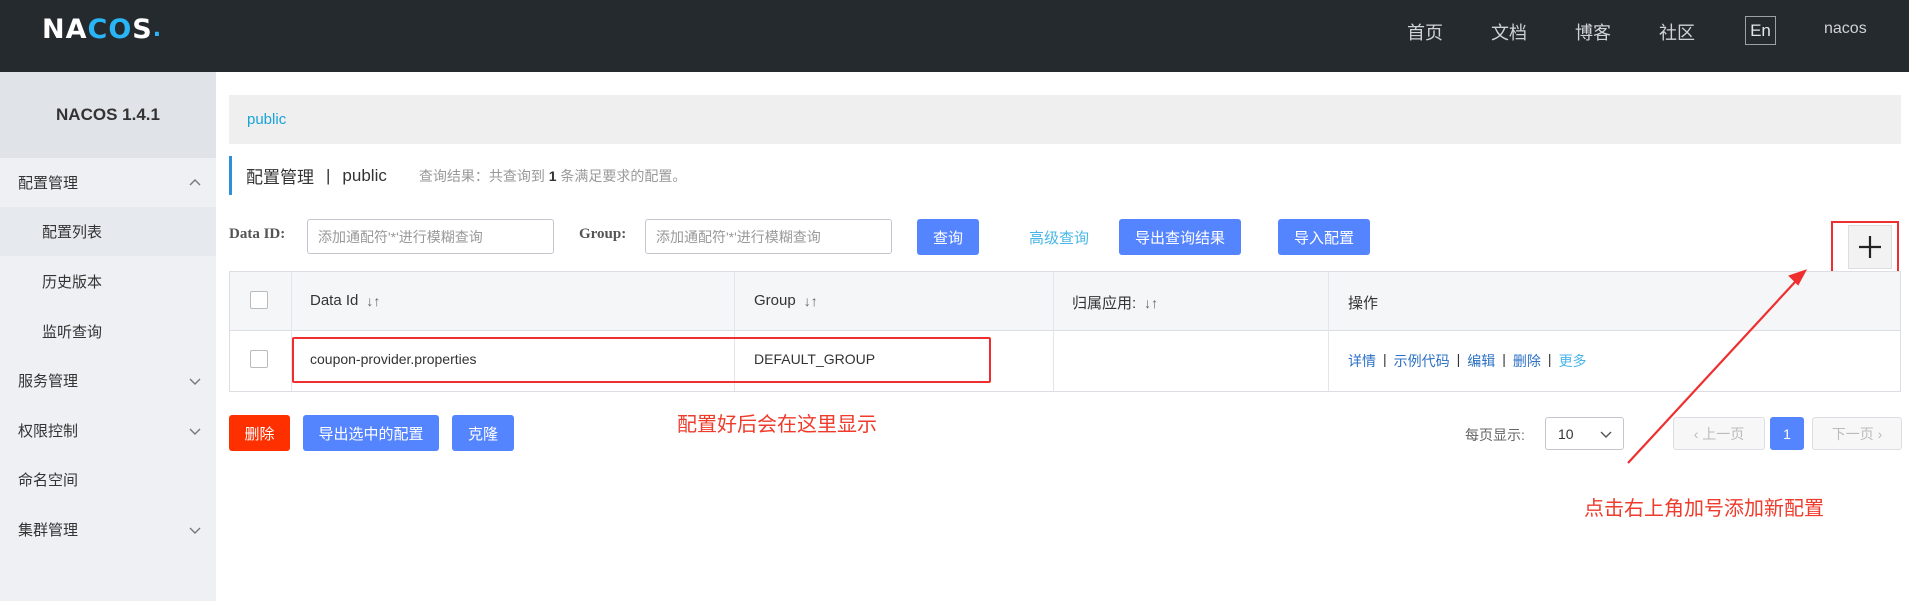 This screenshot has height=601, width=1909. What do you see at coordinates (1698, 433) in the screenshot?
I see `chevron-left-icon: ‹` at bounding box center [1698, 433].